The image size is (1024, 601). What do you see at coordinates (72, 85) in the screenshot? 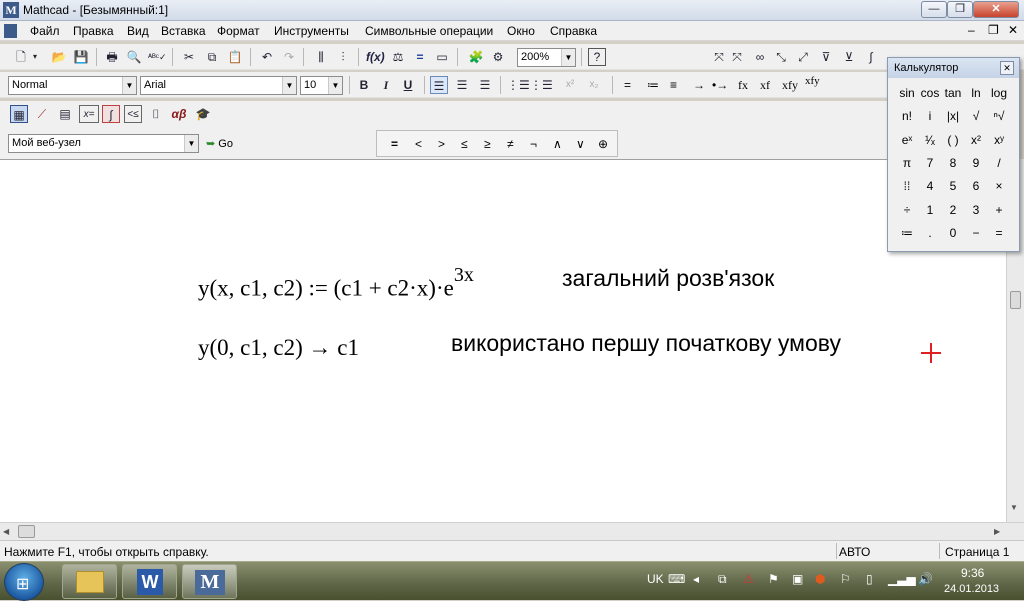
I see `style-select: Normal ▼` at bounding box center [72, 85].